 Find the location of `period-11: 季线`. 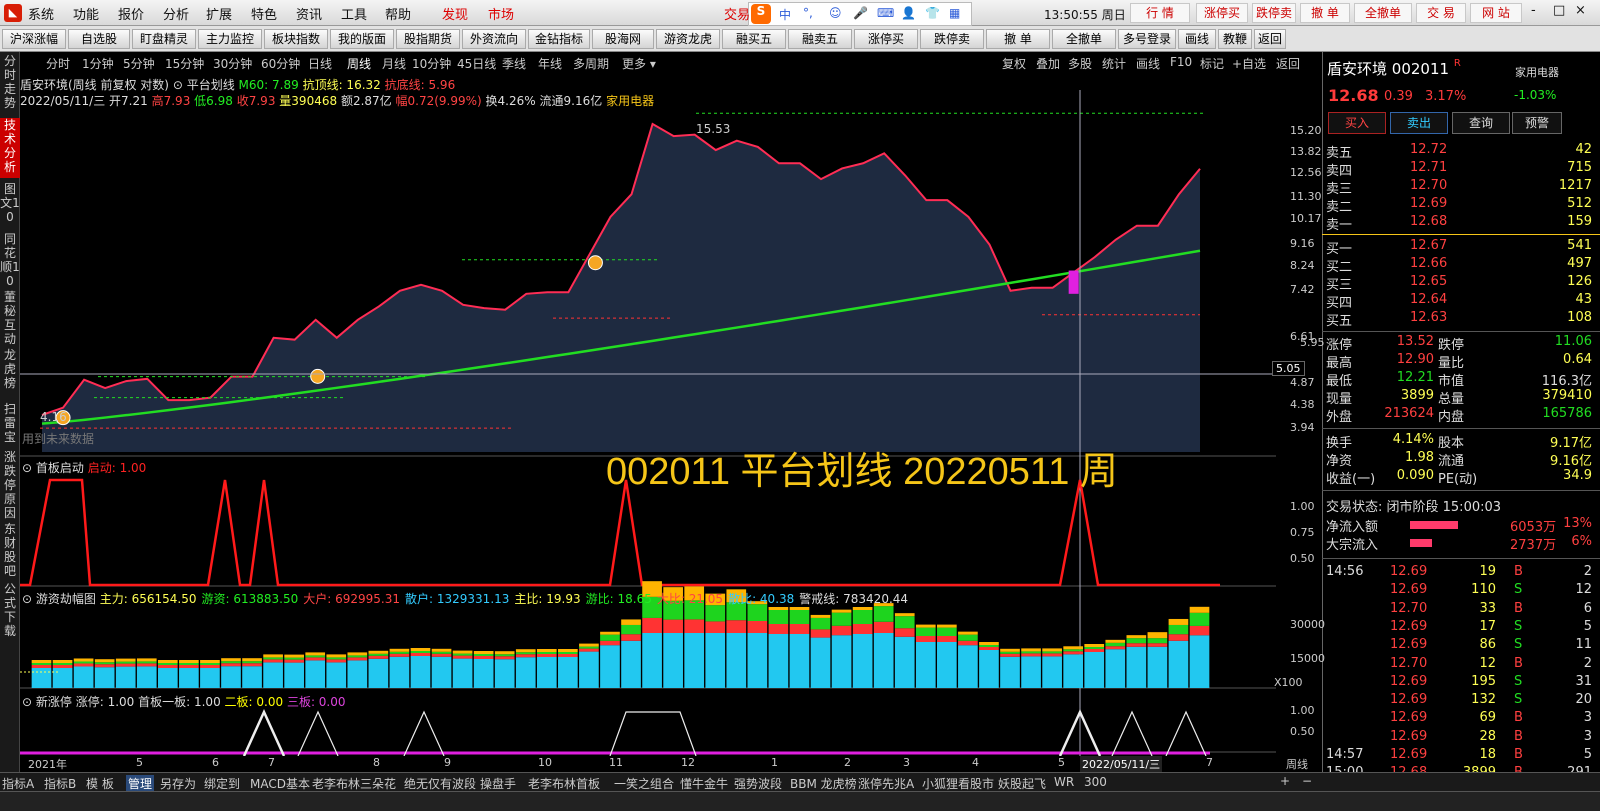

period-11: 季线 is located at coordinates (514, 63).